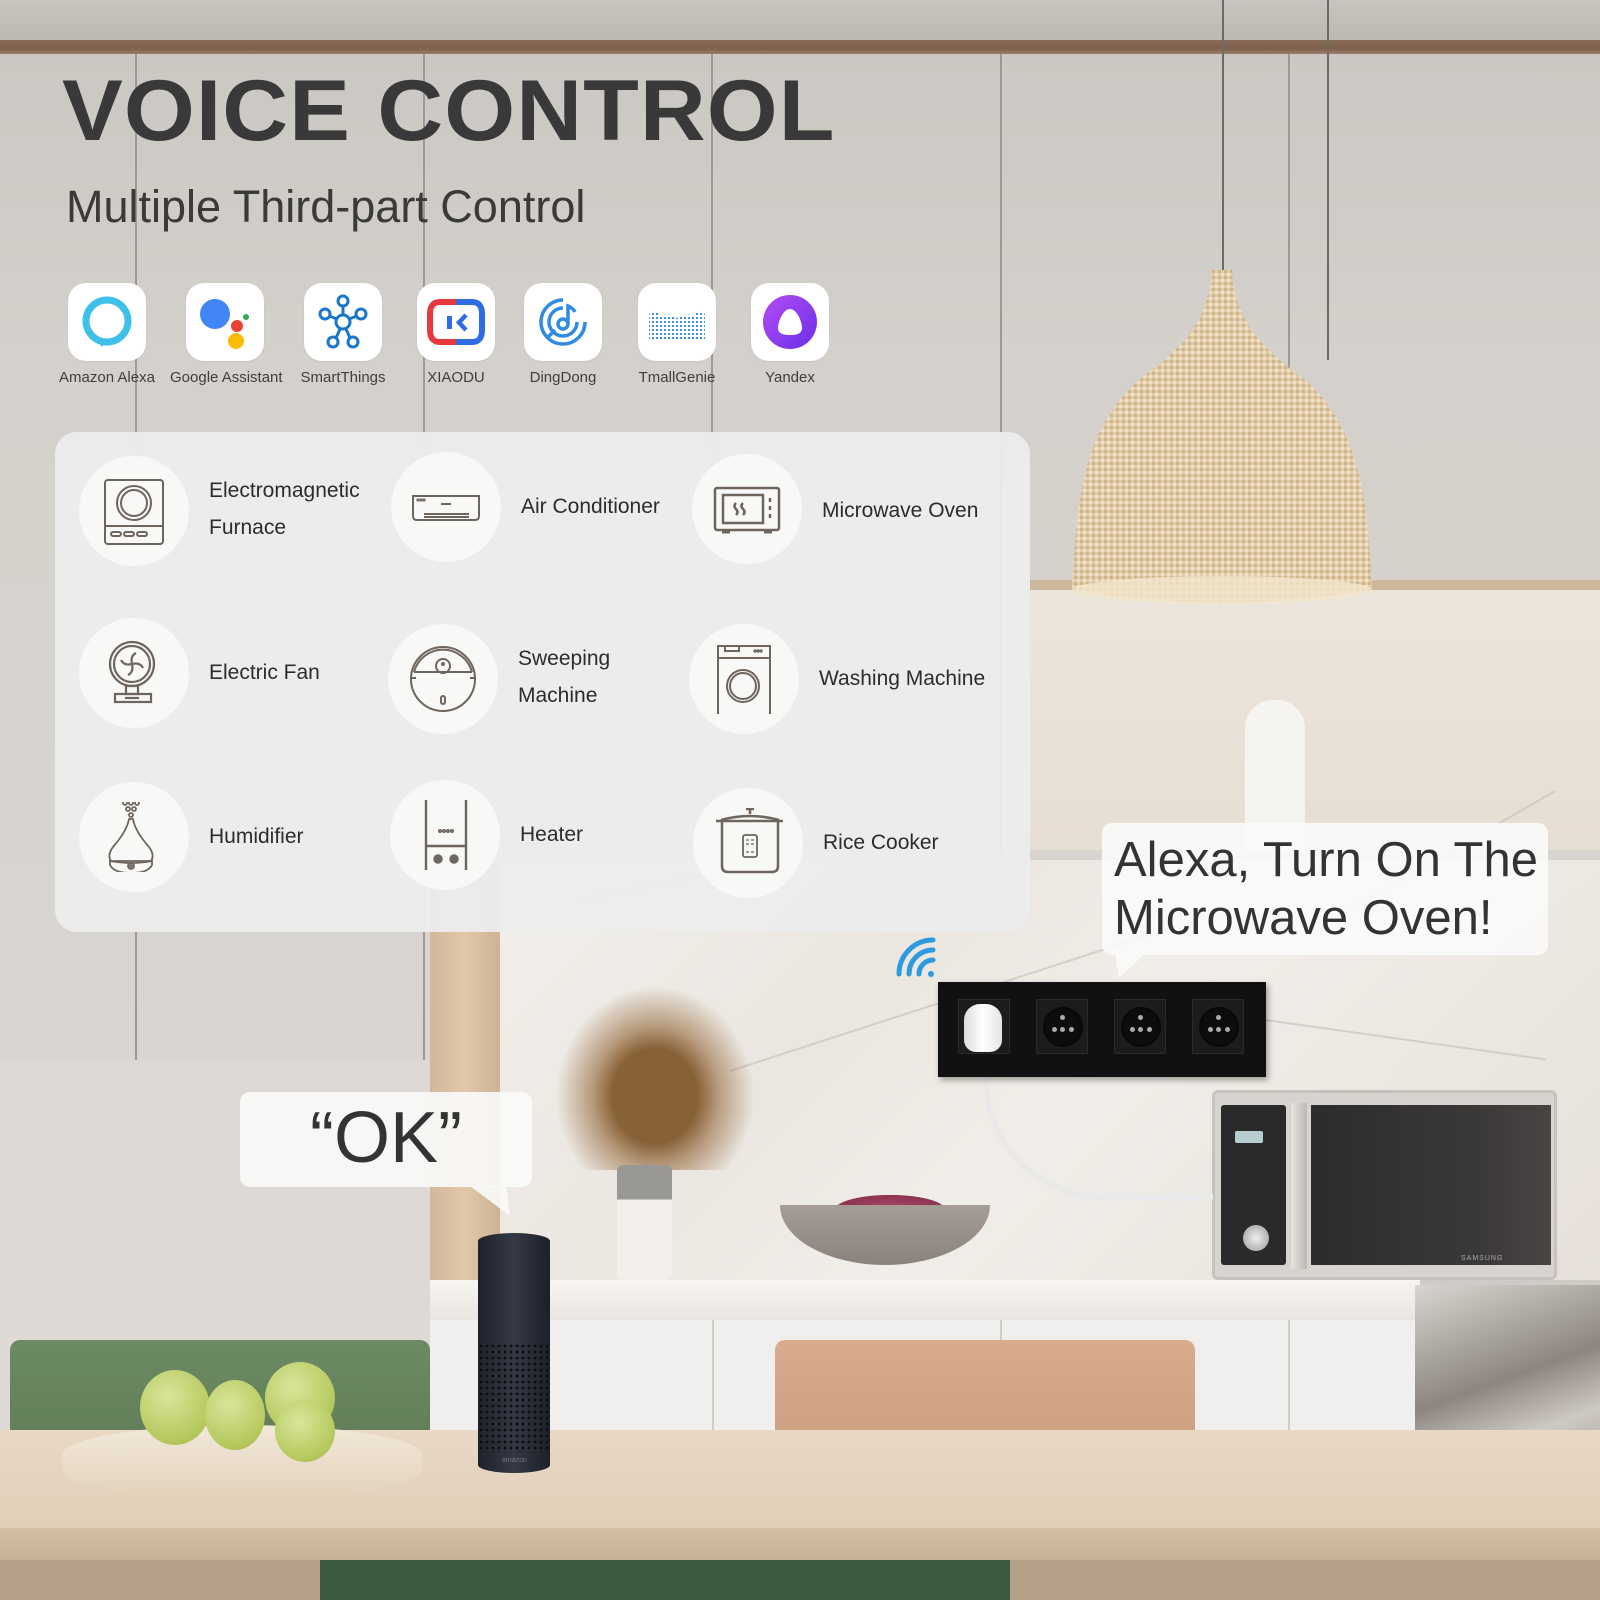 The image size is (1600, 1600). Describe the element at coordinates (644, 1222) in the screenshot. I see `vase` at that location.